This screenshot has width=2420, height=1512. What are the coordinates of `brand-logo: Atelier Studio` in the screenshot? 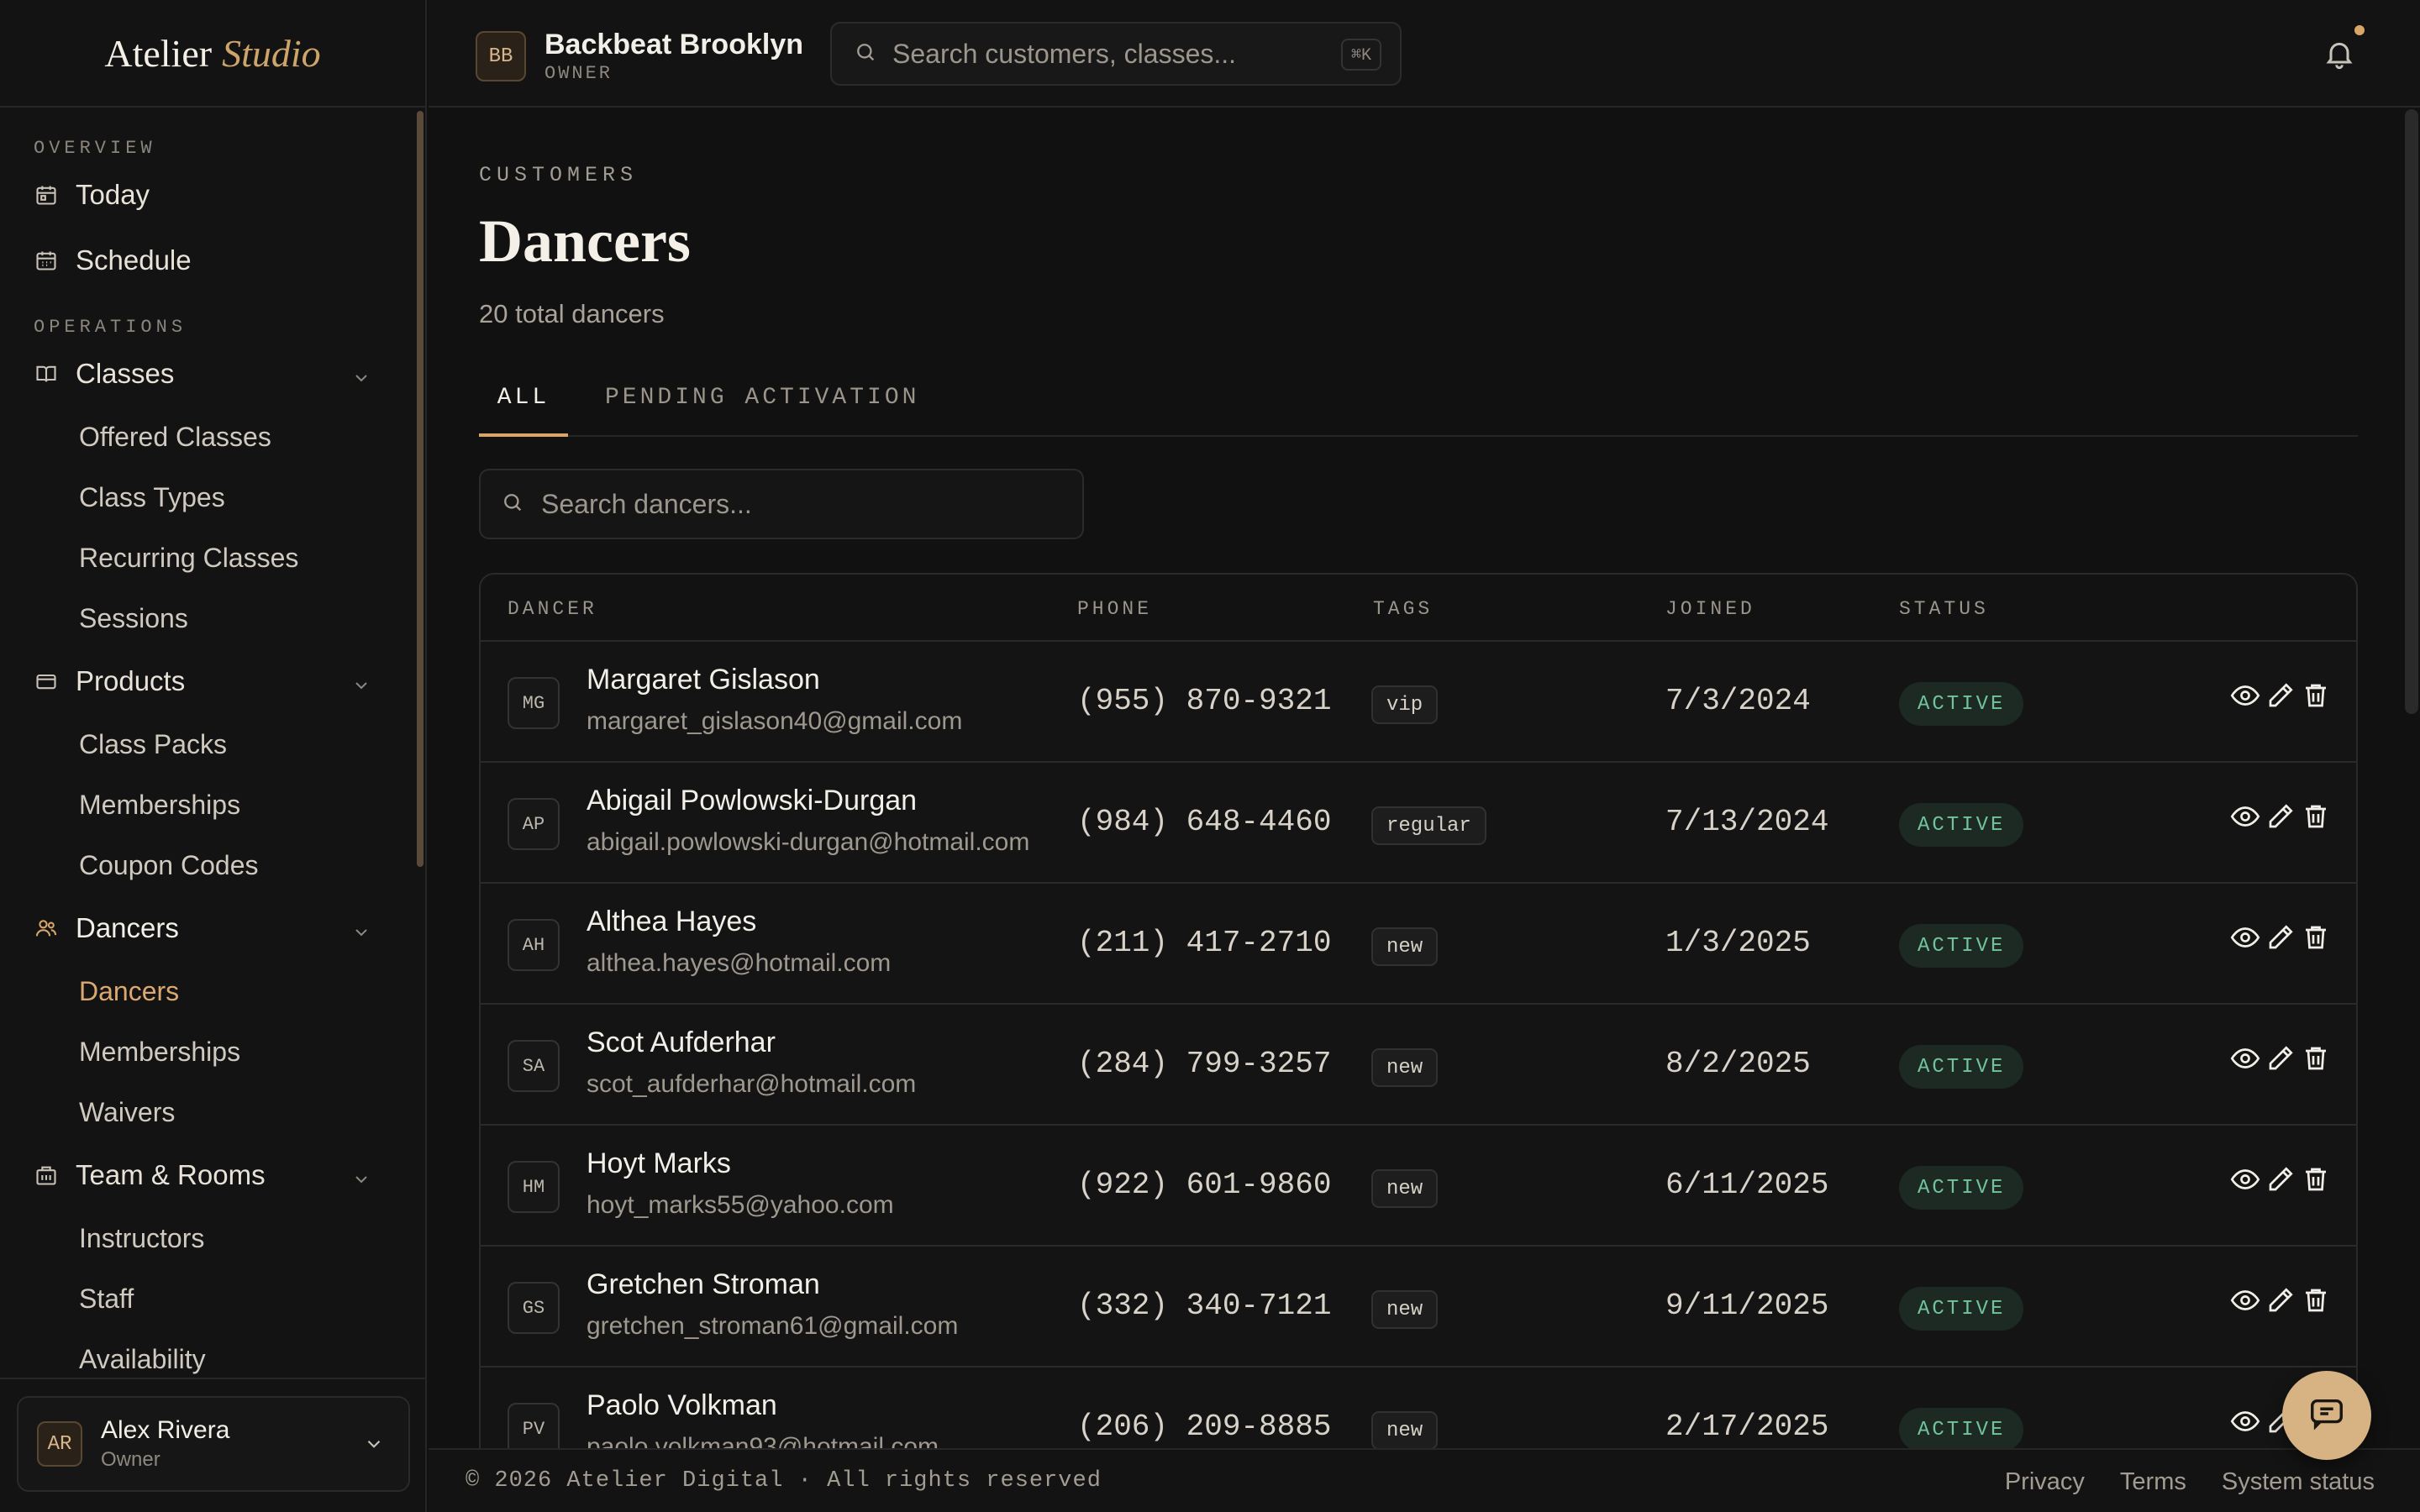 It's located at (212, 54).